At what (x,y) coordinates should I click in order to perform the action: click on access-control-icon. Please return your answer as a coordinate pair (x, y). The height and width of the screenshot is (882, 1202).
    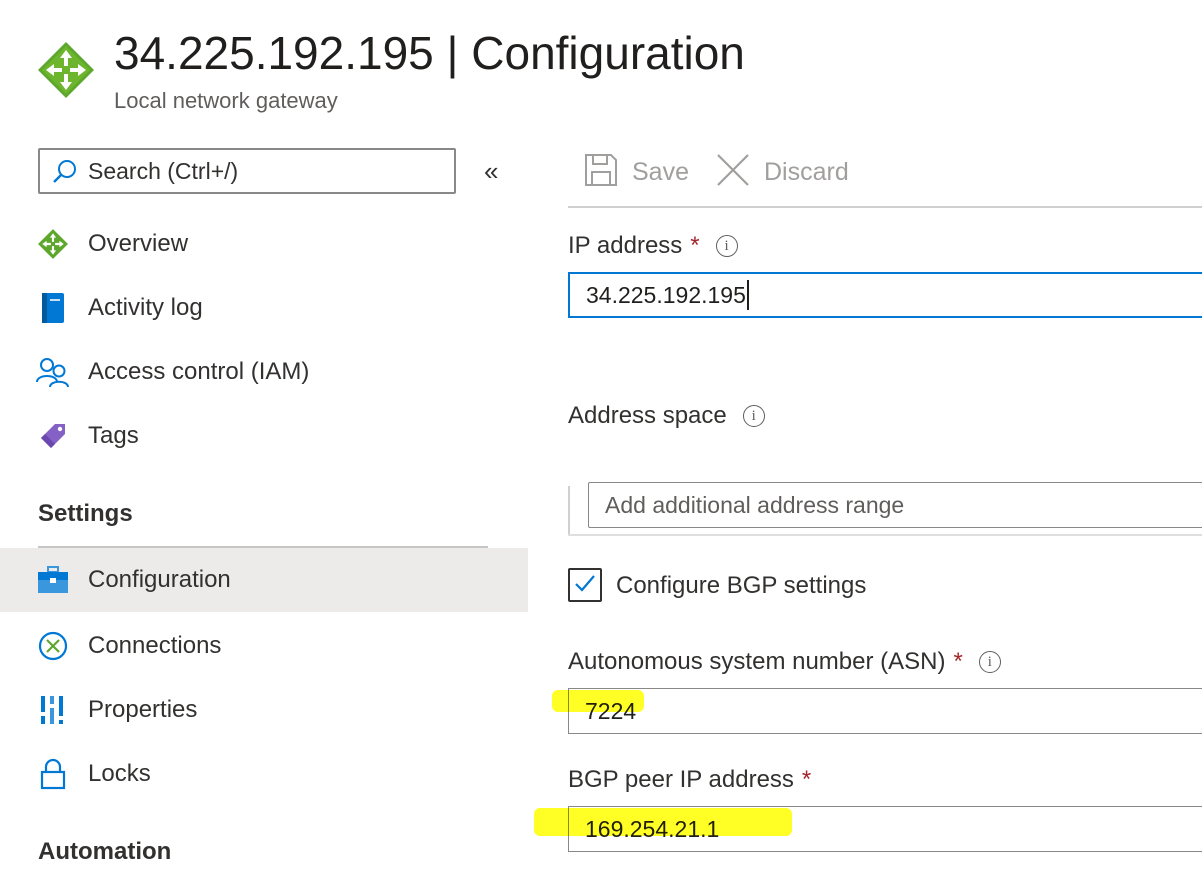
    Looking at the image, I should click on (53, 372).